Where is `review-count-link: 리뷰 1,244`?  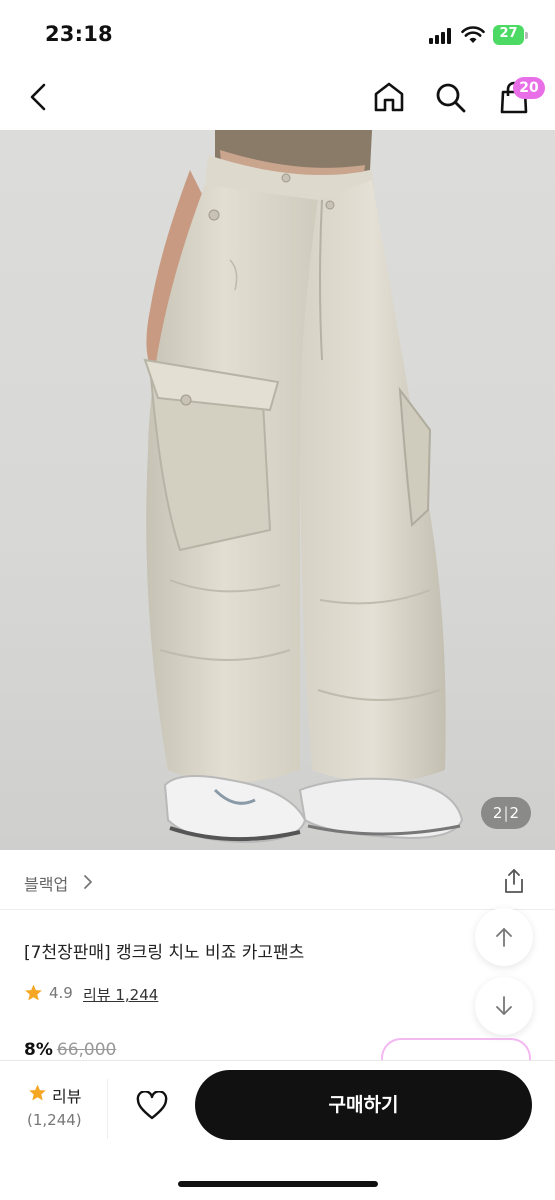
review-count-link: 리뷰 1,244 is located at coordinates (120, 994).